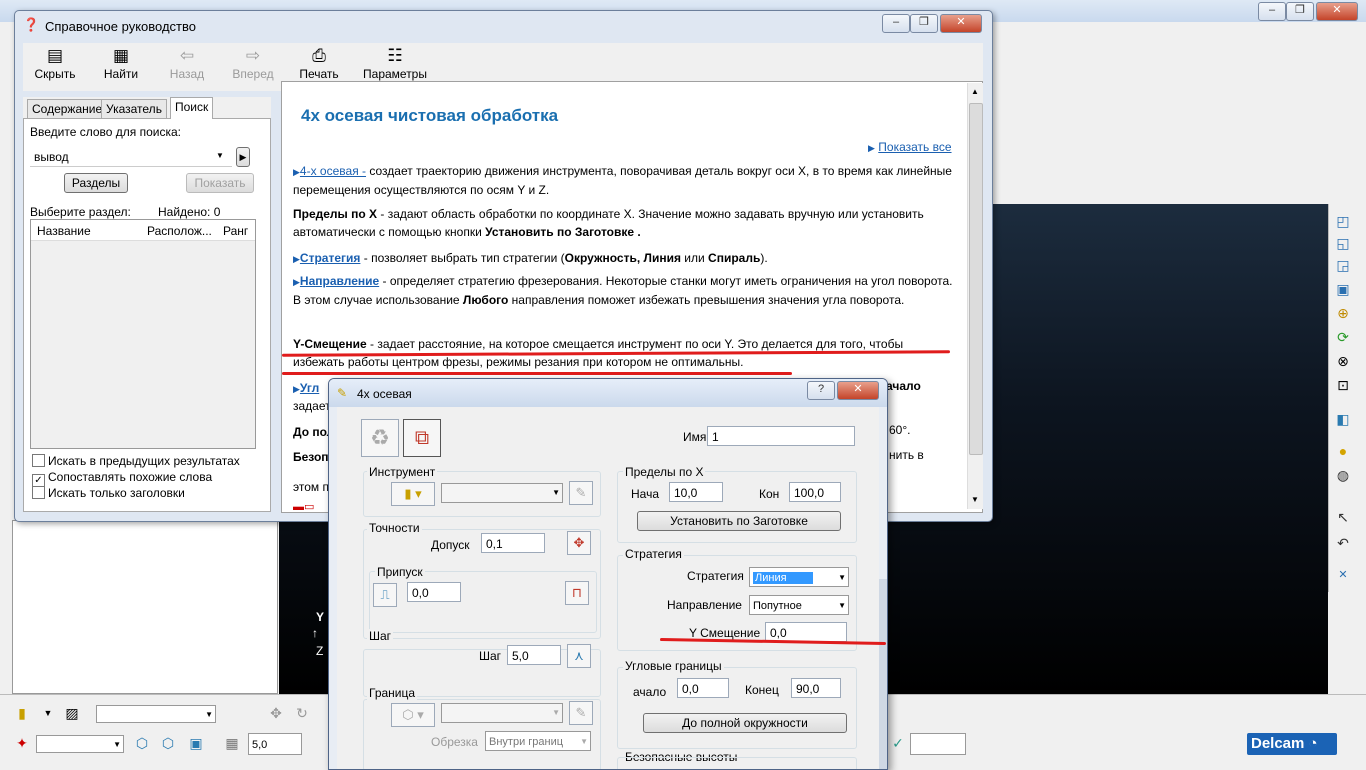  I want to click on zoom-fit-icon: ⊗, so click(1343, 361).